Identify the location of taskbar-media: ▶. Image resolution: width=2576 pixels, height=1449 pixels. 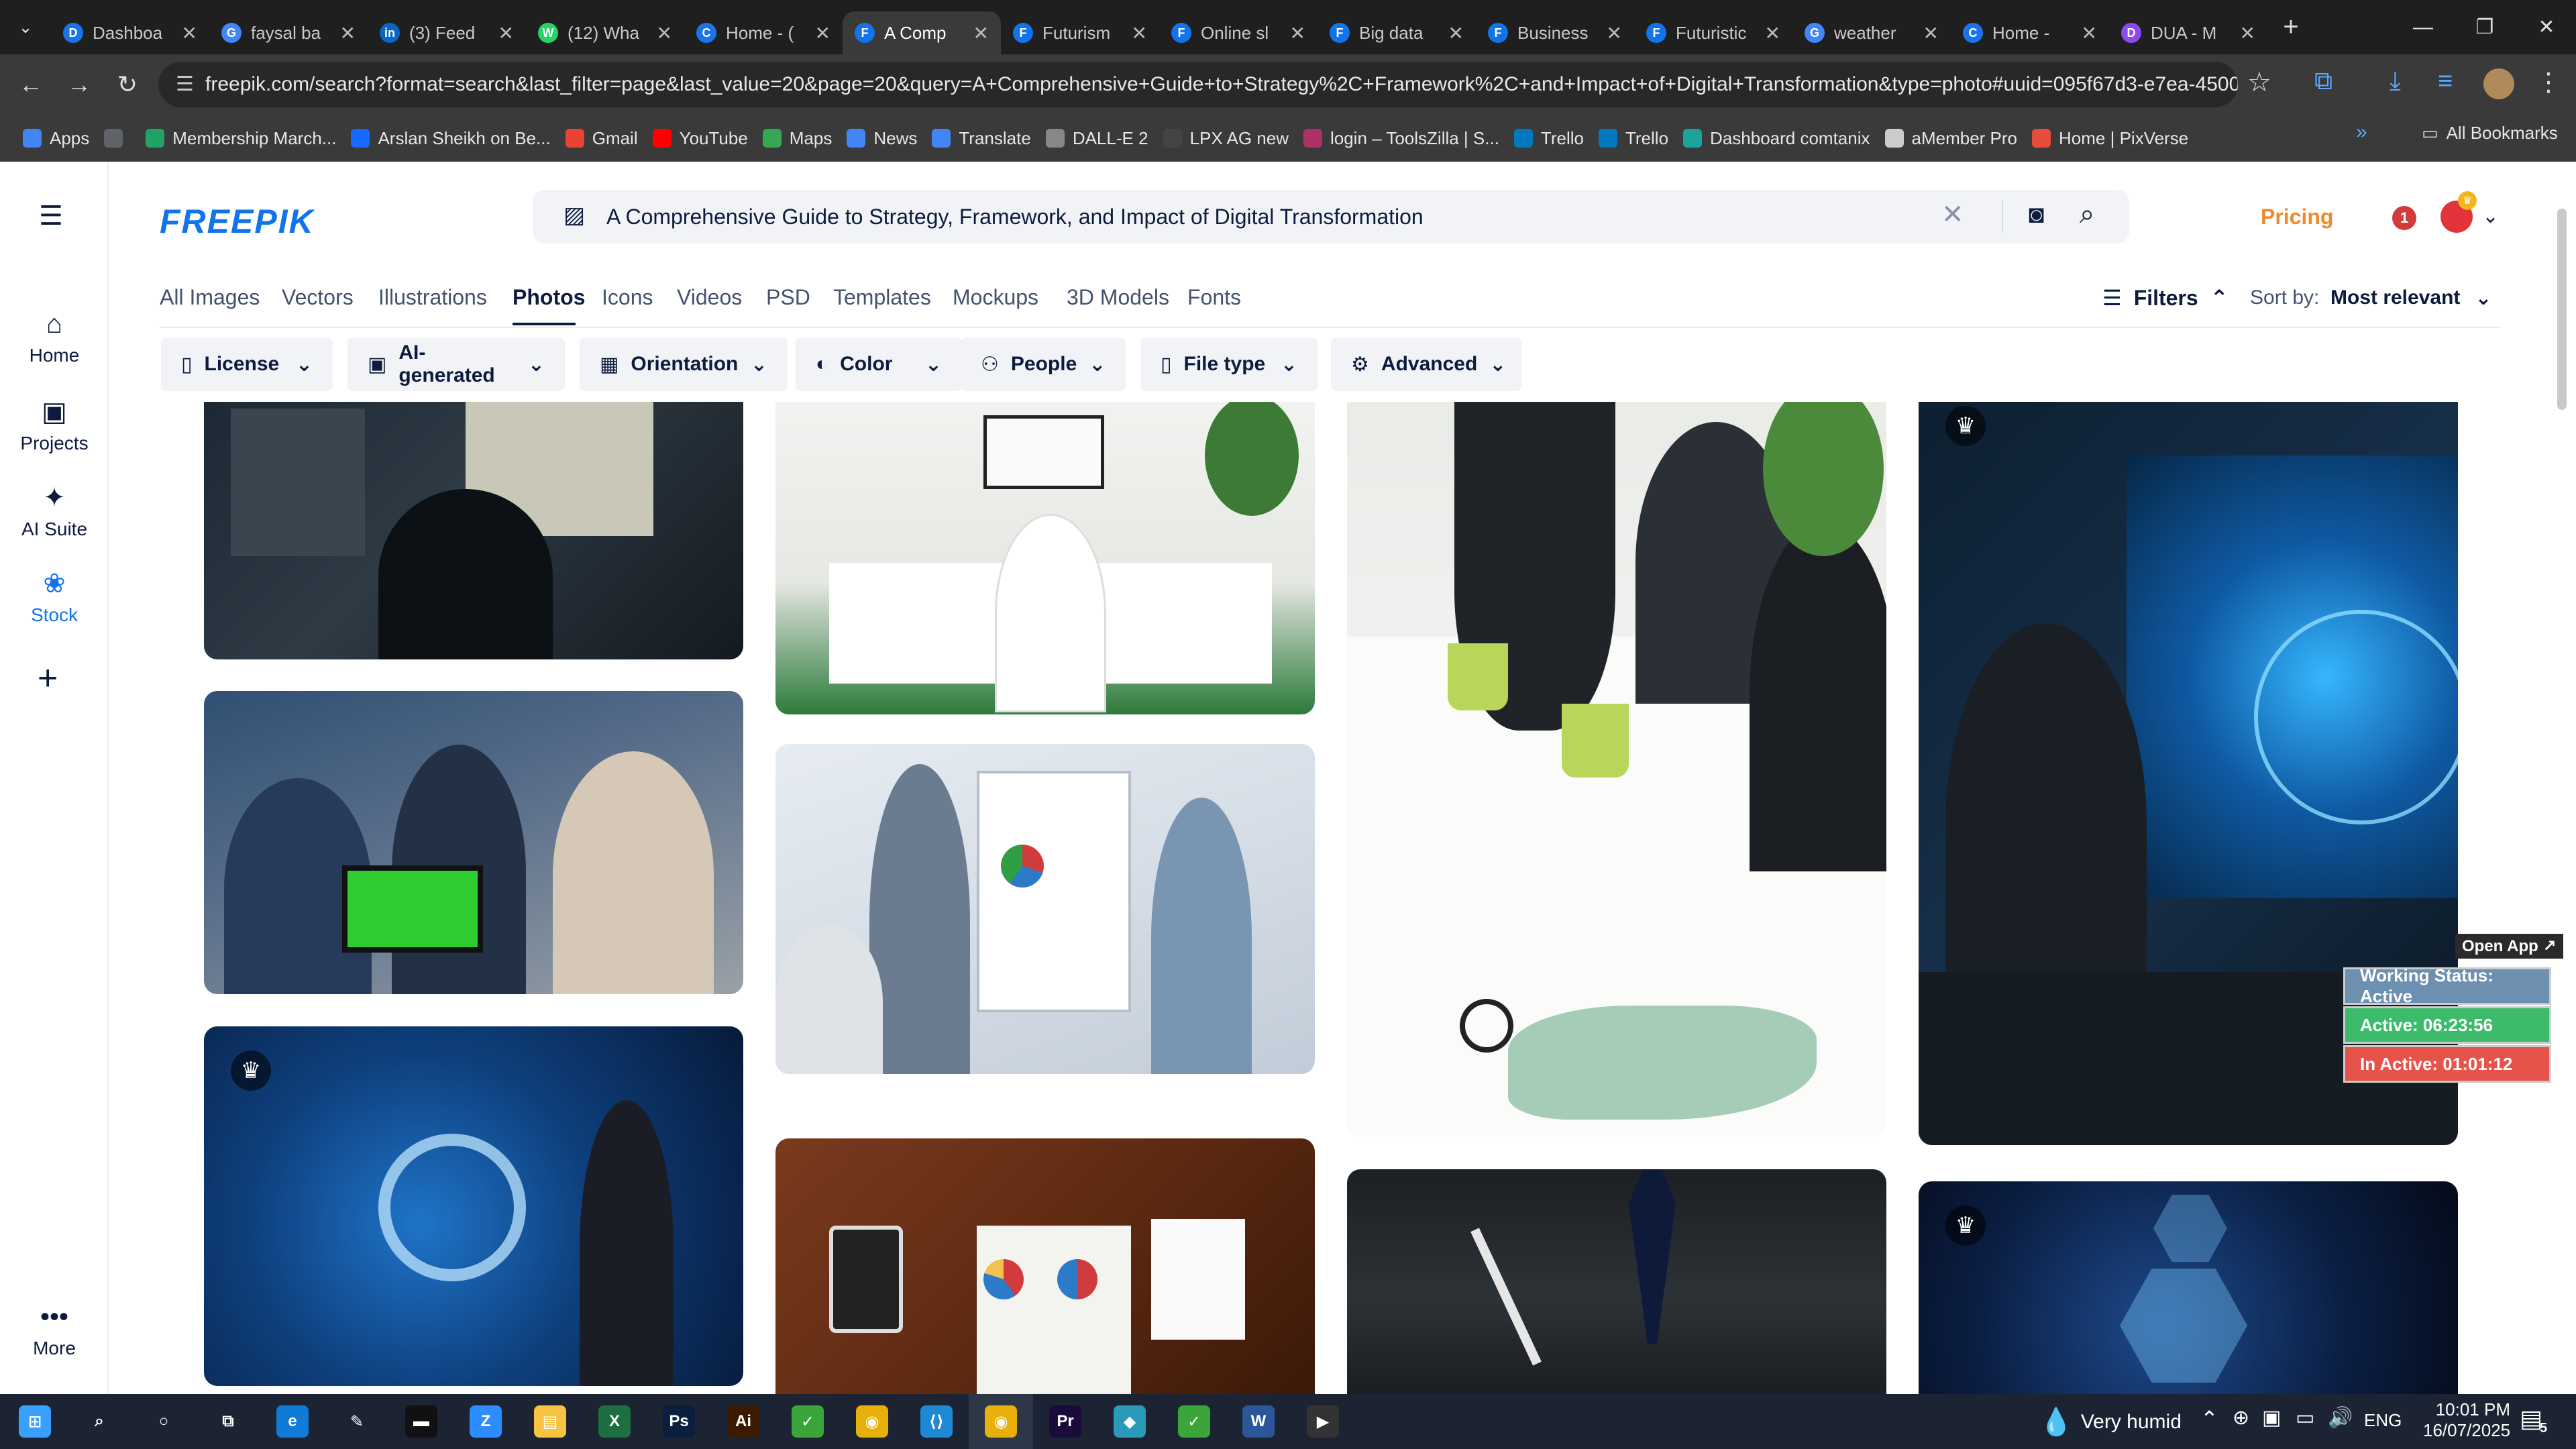
(1323, 1421).